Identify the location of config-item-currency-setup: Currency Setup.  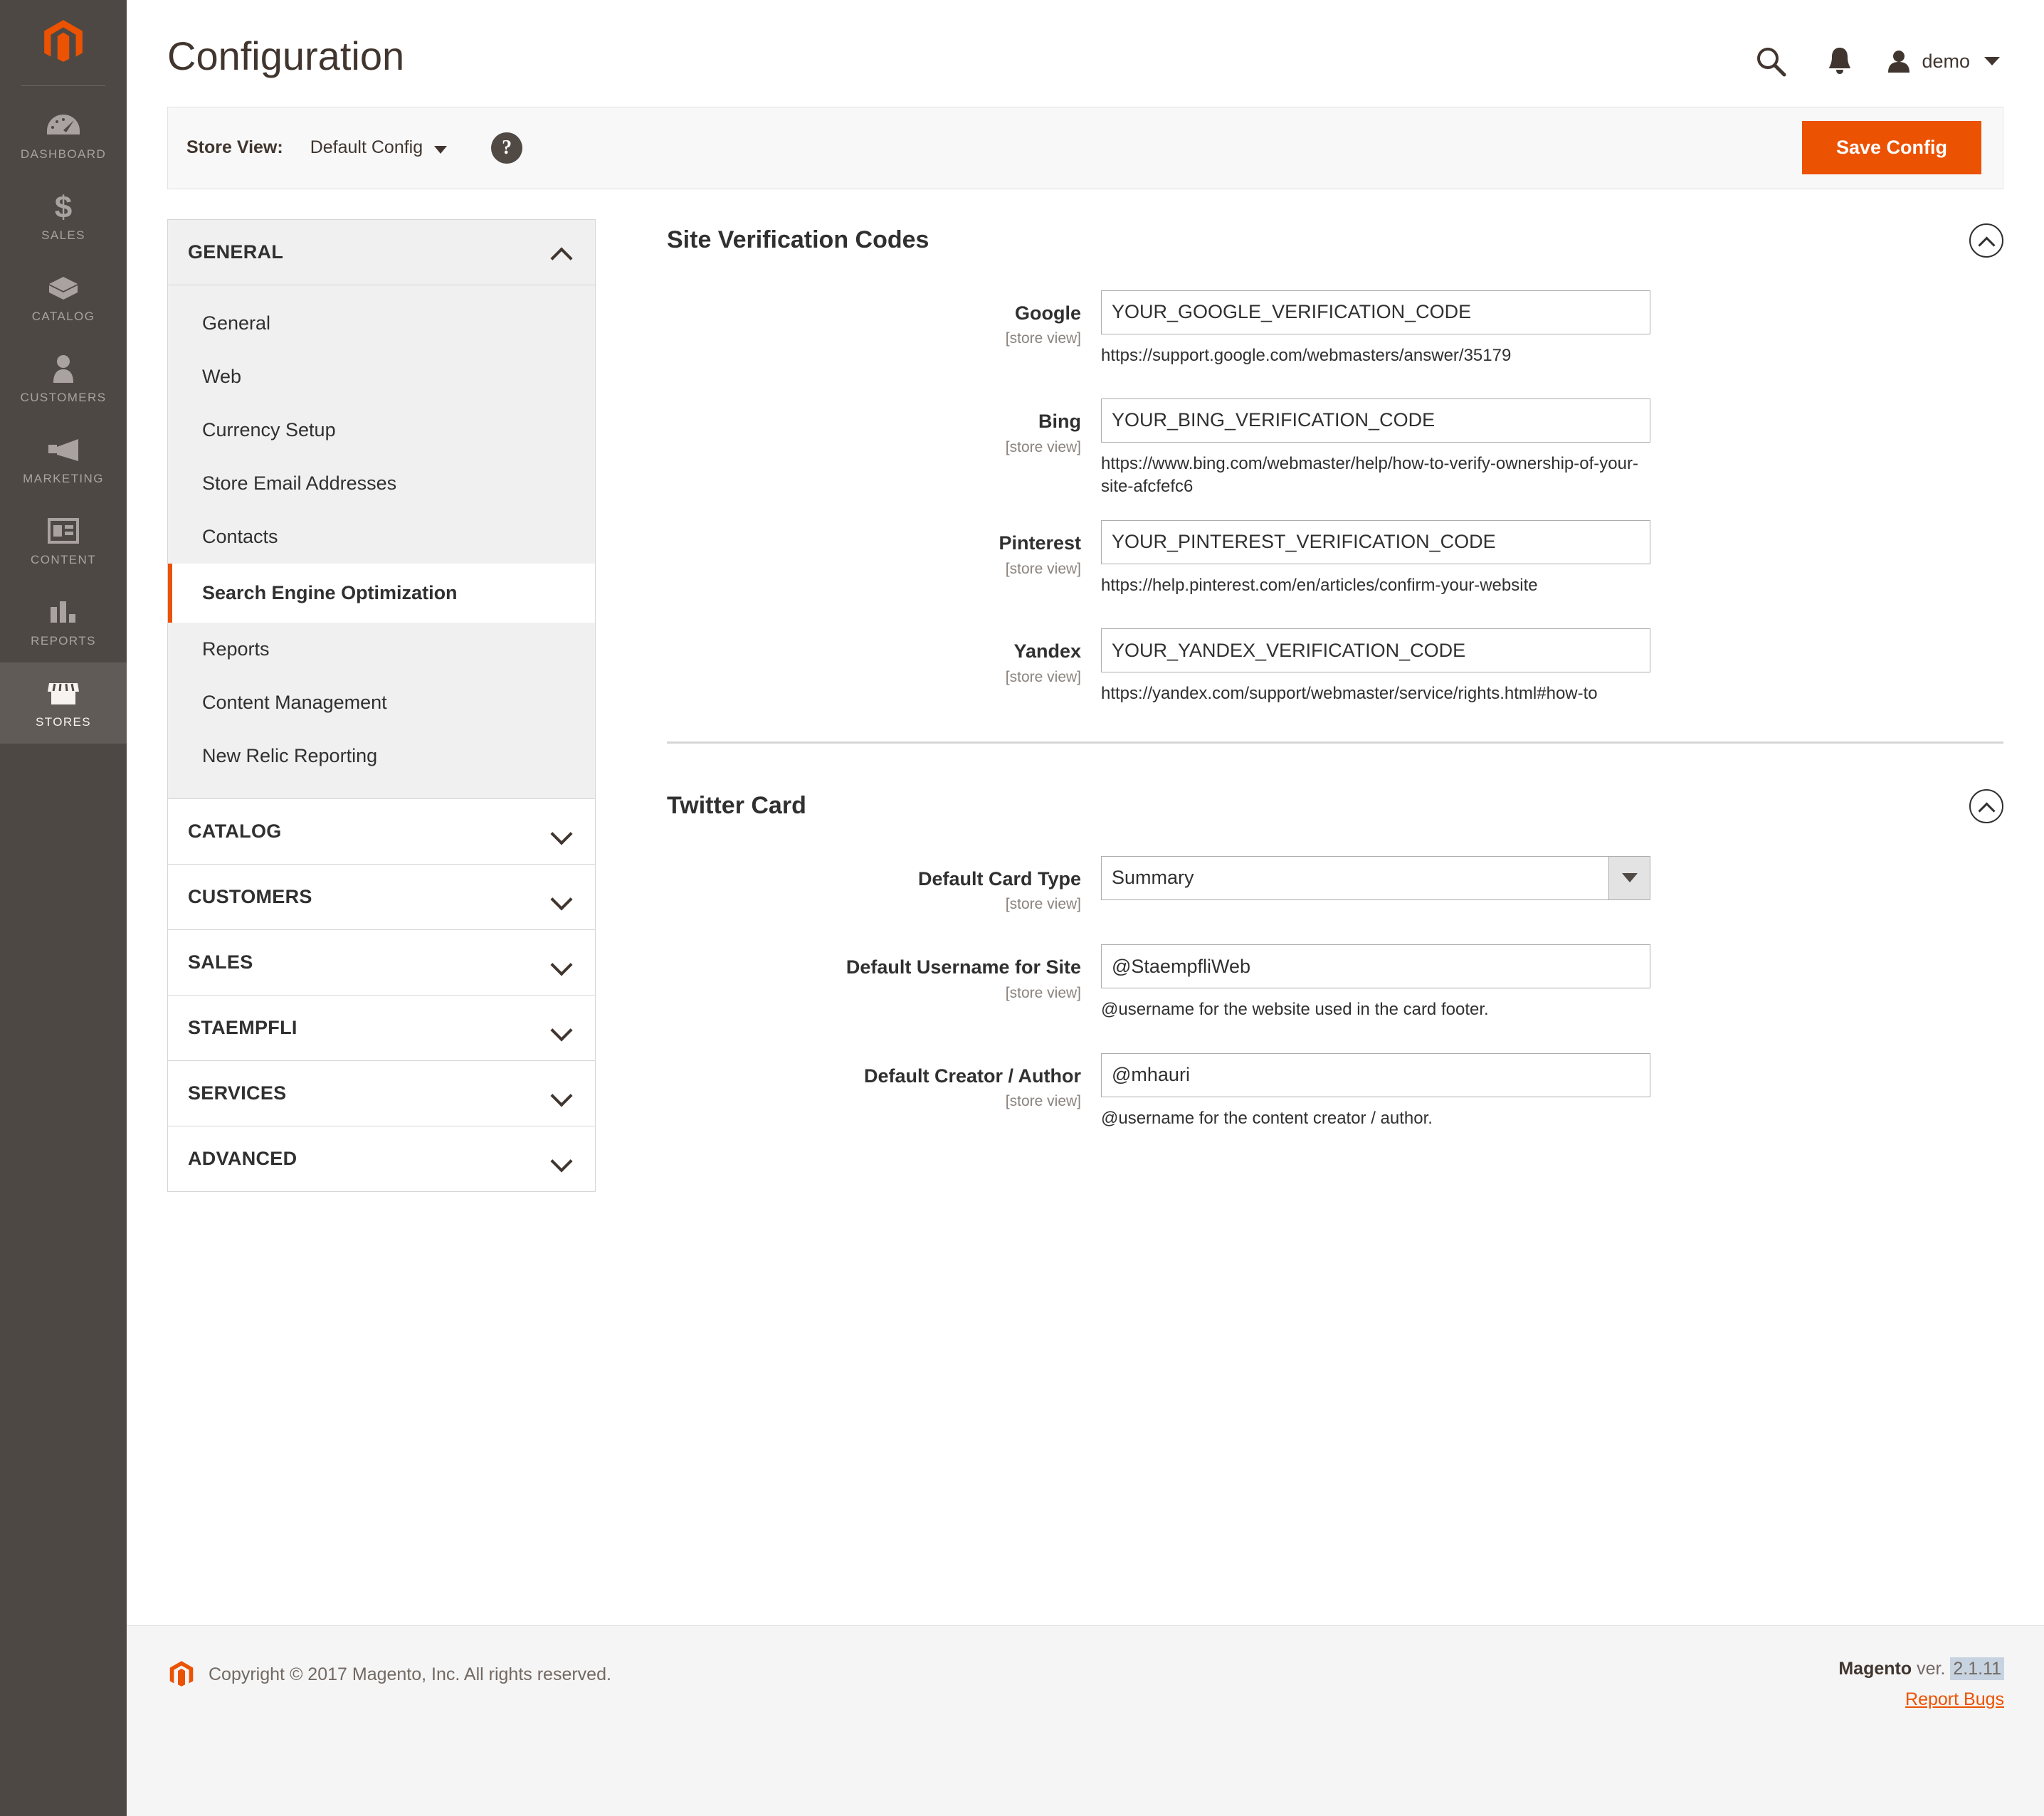
(381, 430).